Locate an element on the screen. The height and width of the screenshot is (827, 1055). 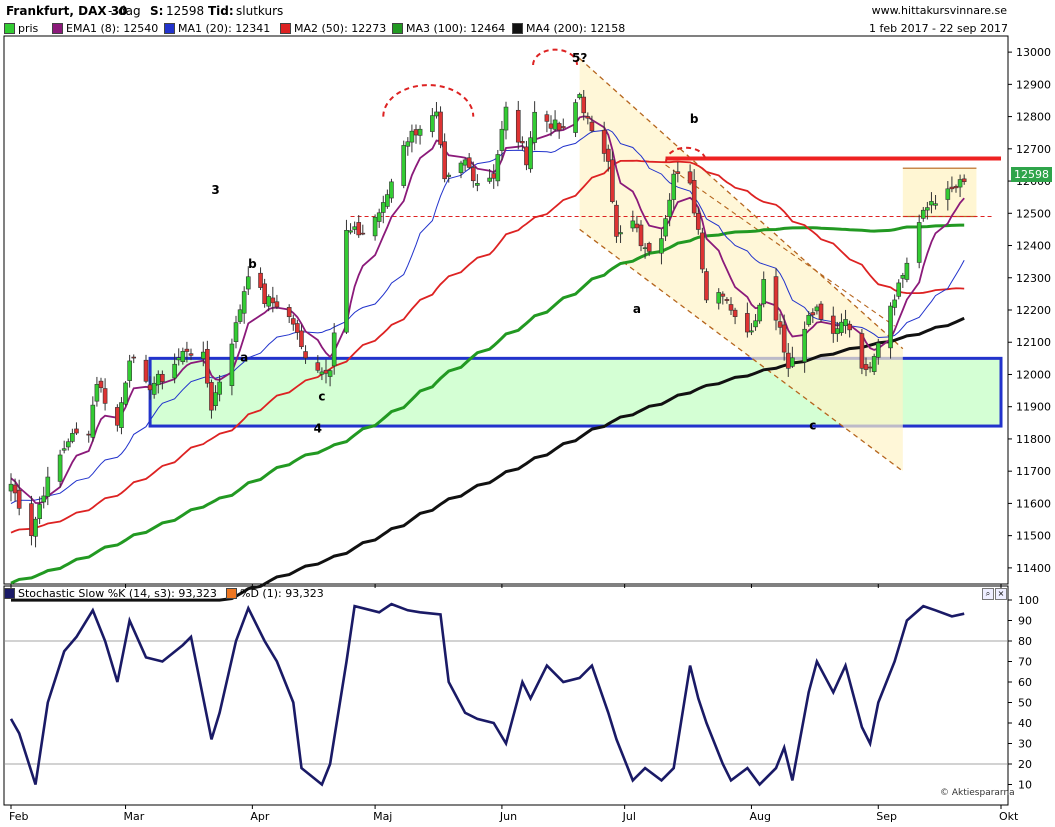
wave-label: 3 is located at coordinates (215, 190).